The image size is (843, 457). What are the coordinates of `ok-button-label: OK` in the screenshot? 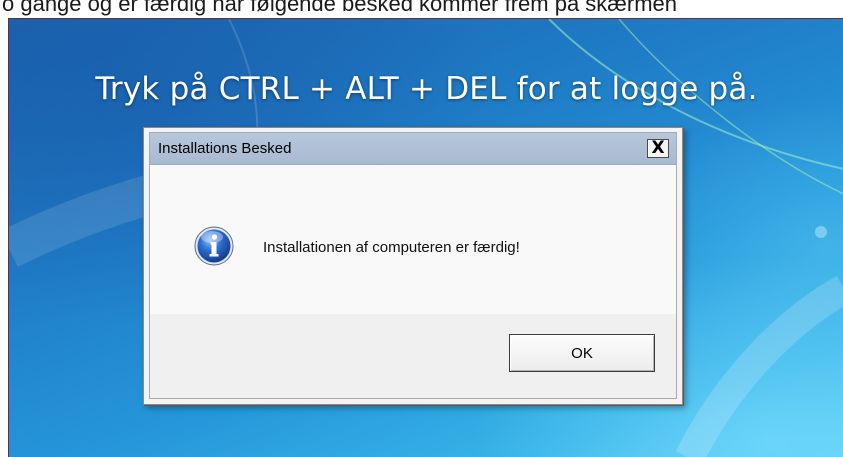 It's located at (582, 353).